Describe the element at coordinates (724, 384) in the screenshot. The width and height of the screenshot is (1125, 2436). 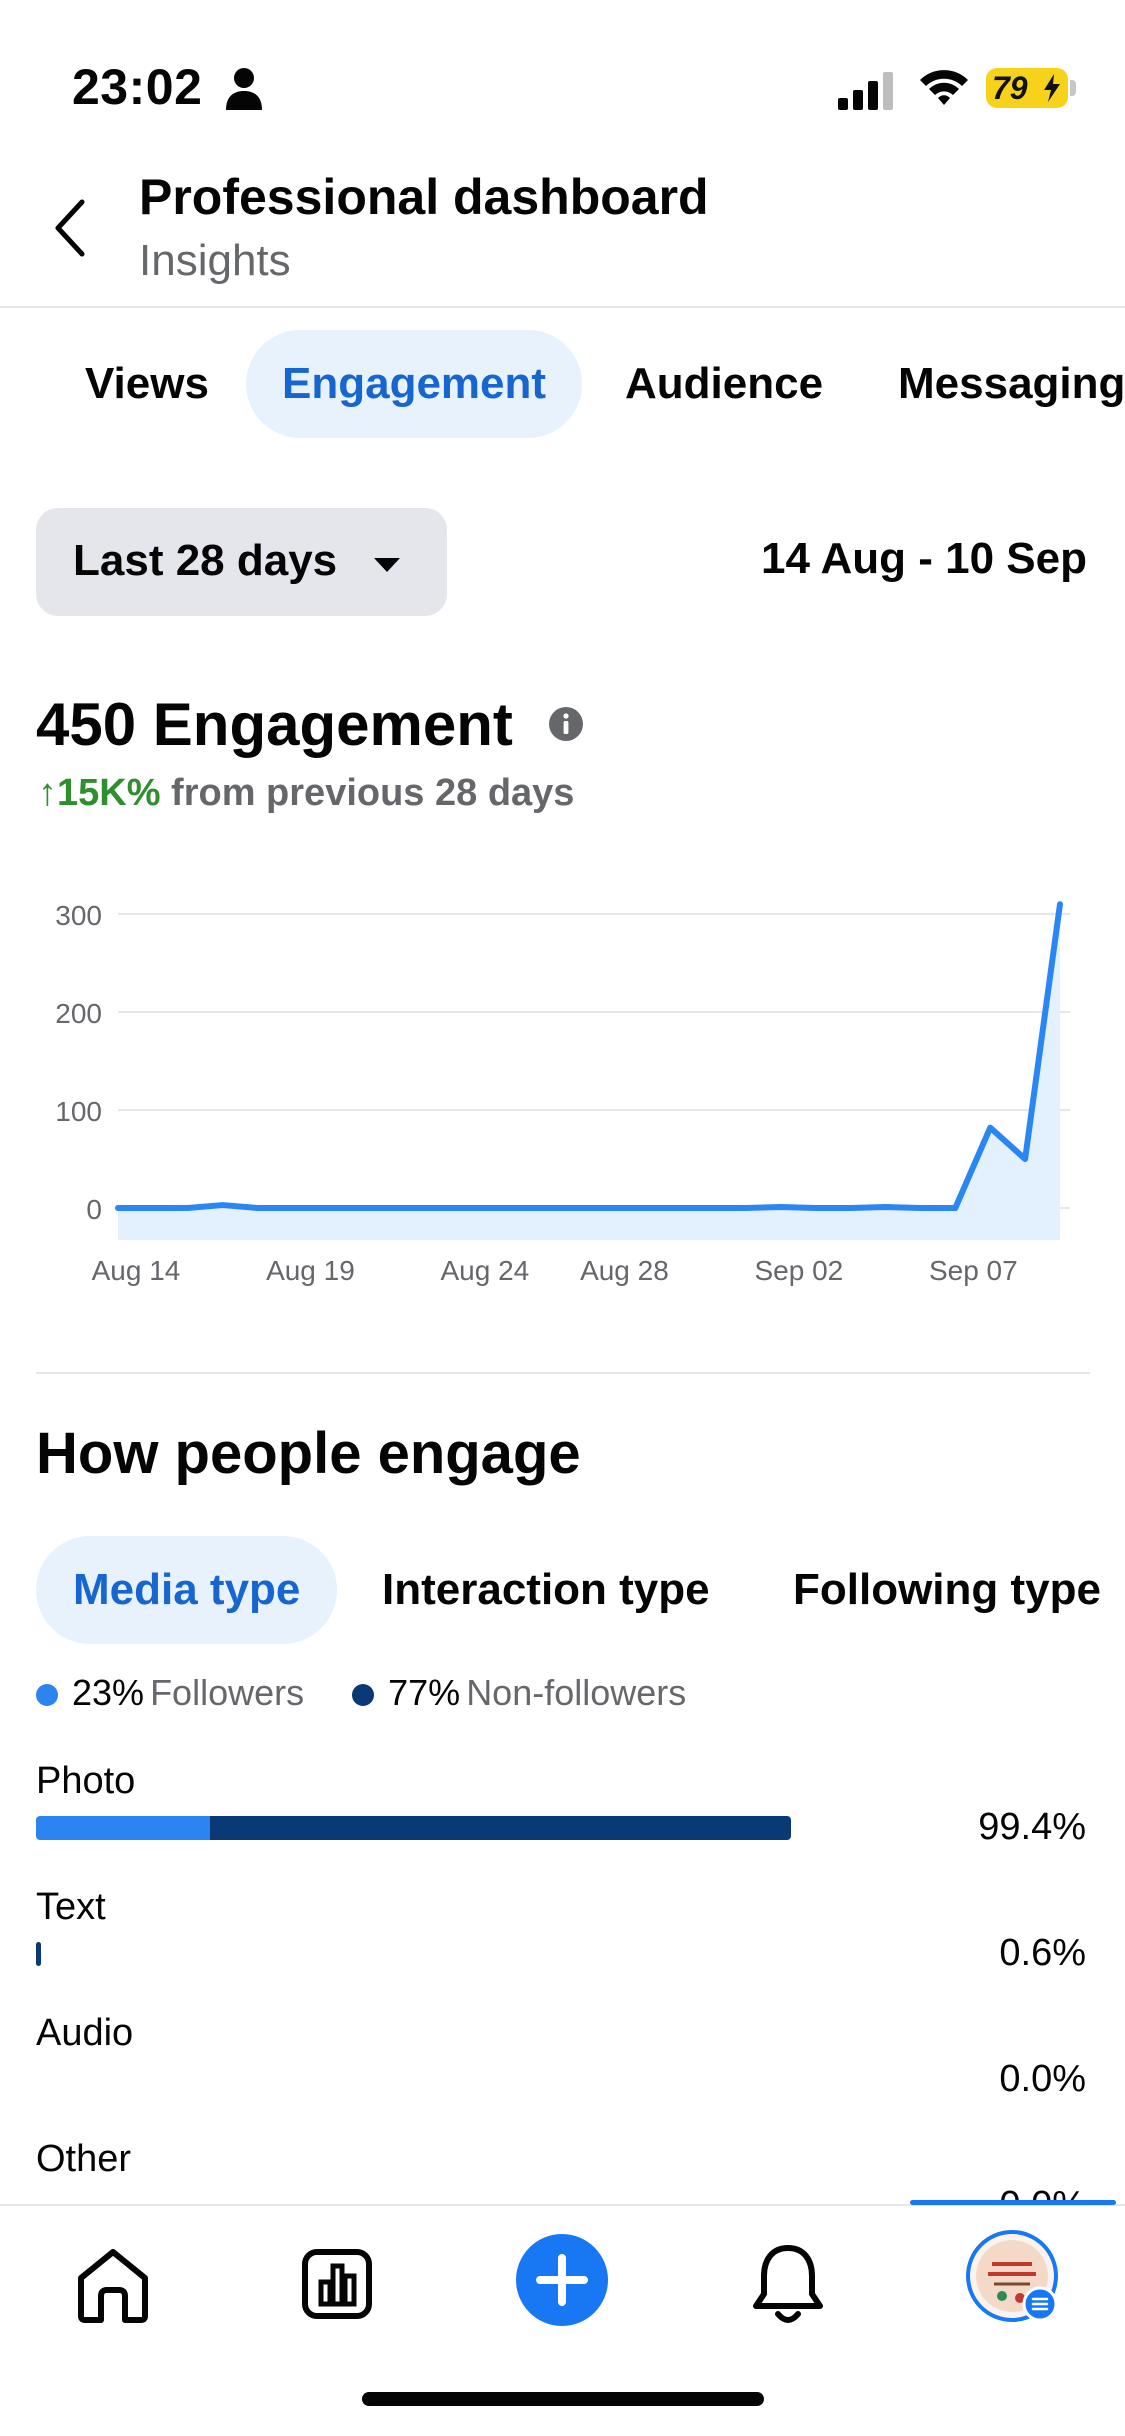
I see `tab-audience: Audience` at that location.